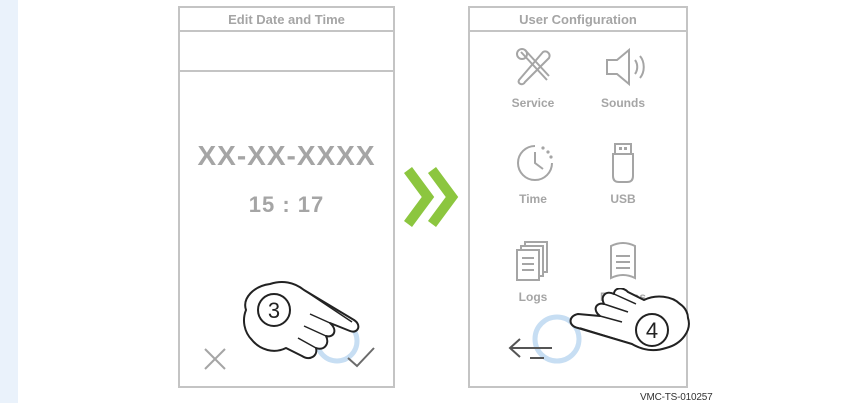  What do you see at coordinates (623, 103) in the screenshot?
I see `menu-item-label: Sounds` at bounding box center [623, 103].